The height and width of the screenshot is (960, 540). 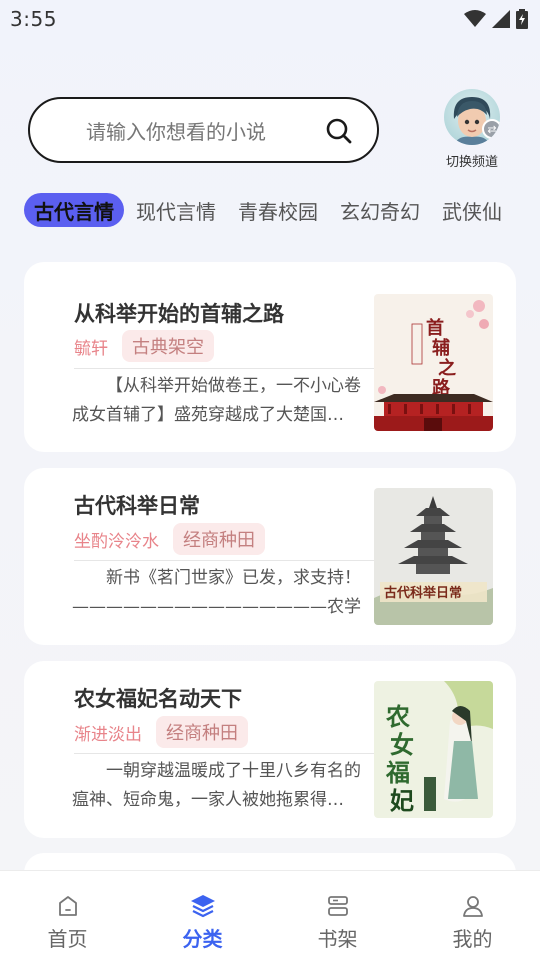 What do you see at coordinates (278, 210) in the screenshot?
I see `tab-youth-campus: 青春校园` at bounding box center [278, 210].